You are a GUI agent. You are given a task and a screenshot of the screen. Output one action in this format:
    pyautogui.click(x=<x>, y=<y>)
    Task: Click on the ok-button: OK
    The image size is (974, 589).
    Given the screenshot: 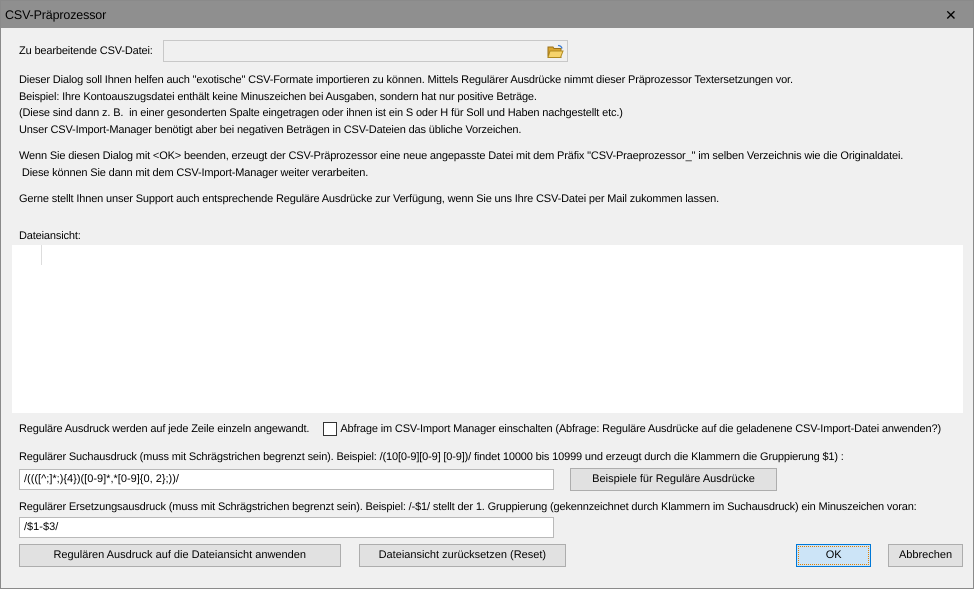 What is the action you would take?
    pyautogui.click(x=834, y=555)
    